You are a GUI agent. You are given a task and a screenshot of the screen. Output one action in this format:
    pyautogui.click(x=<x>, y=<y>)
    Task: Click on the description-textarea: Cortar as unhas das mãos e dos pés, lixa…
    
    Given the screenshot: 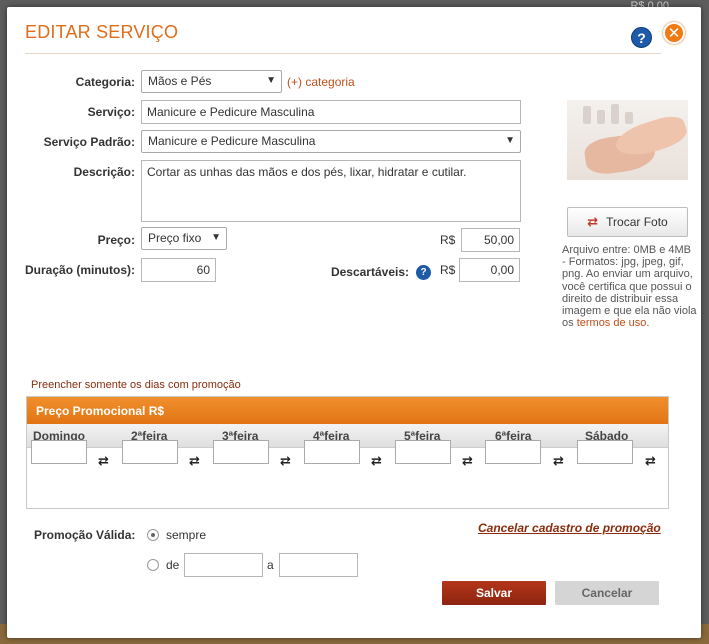 What is the action you would take?
    pyautogui.click(x=331, y=191)
    